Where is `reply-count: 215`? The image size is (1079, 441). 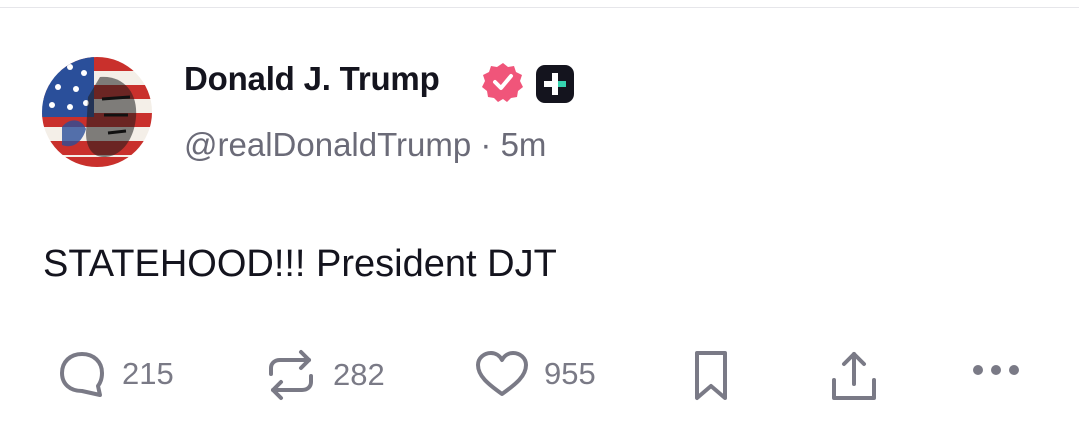 reply-count: 215 is located at coordinates (148, 373).